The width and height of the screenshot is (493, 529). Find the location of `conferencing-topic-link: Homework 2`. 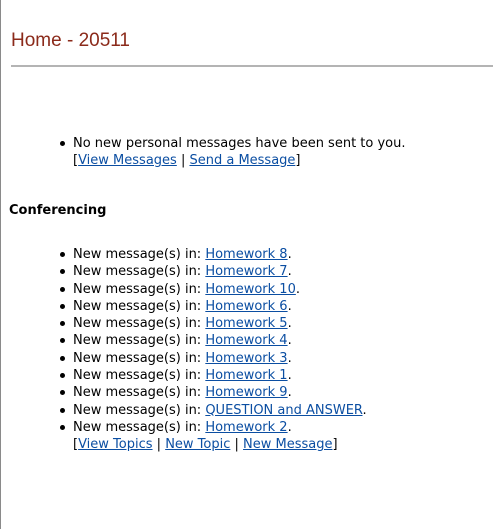

conferencing-topic-link: Homework 2 is located at coordinates (246, 427).